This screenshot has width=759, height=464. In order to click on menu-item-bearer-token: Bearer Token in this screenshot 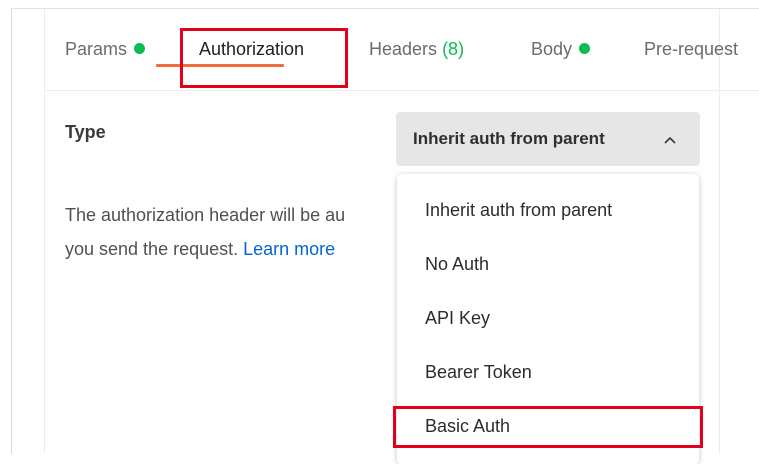, I will do `click(478, 372)`.